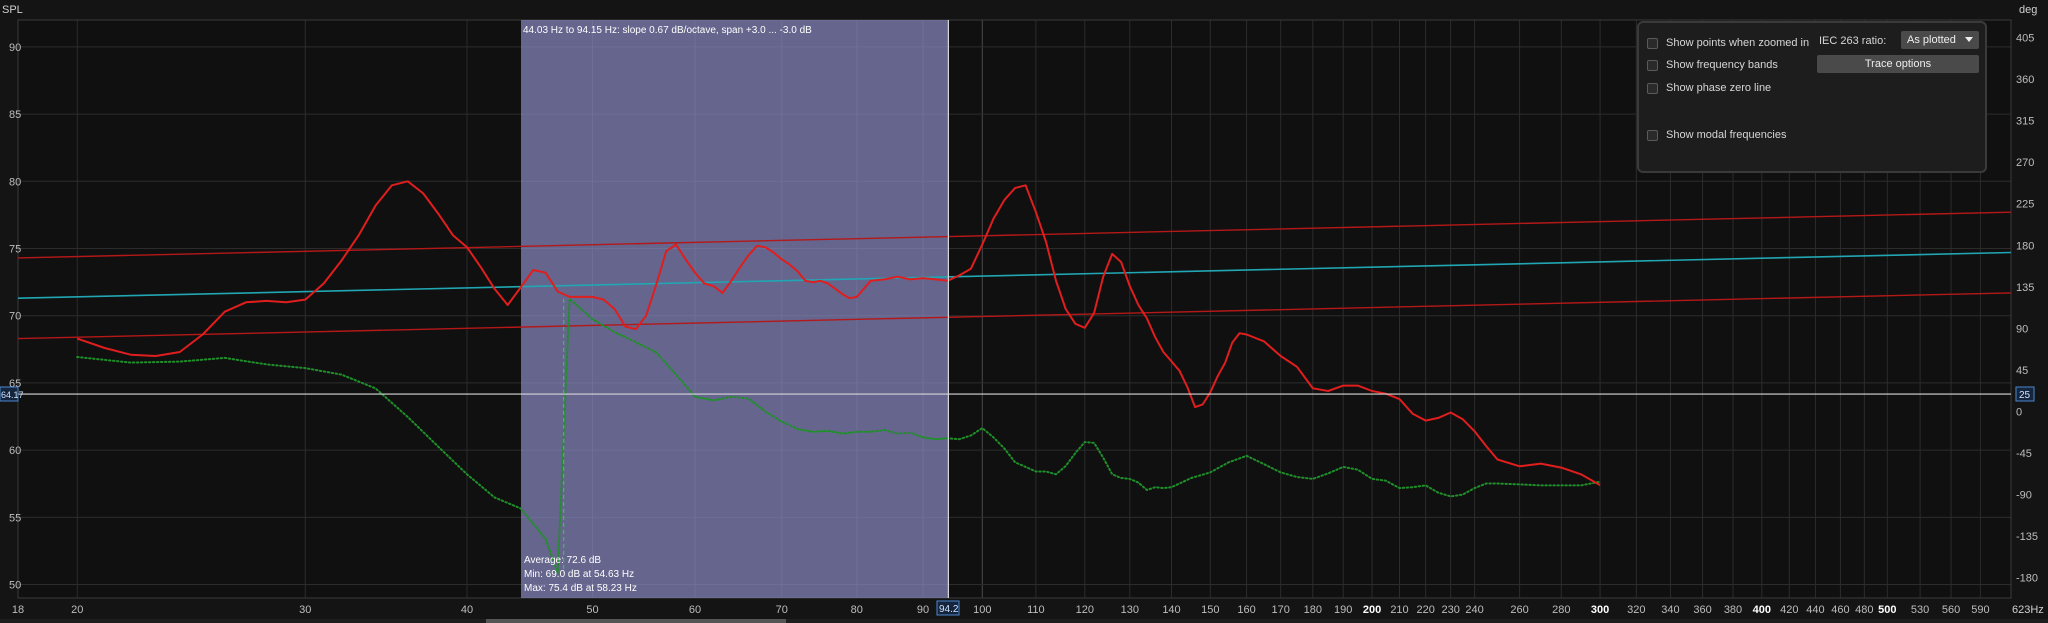 This screenshot has width=2048, height=623. I want to click on x-tick-label: 100, so click(982, 610).